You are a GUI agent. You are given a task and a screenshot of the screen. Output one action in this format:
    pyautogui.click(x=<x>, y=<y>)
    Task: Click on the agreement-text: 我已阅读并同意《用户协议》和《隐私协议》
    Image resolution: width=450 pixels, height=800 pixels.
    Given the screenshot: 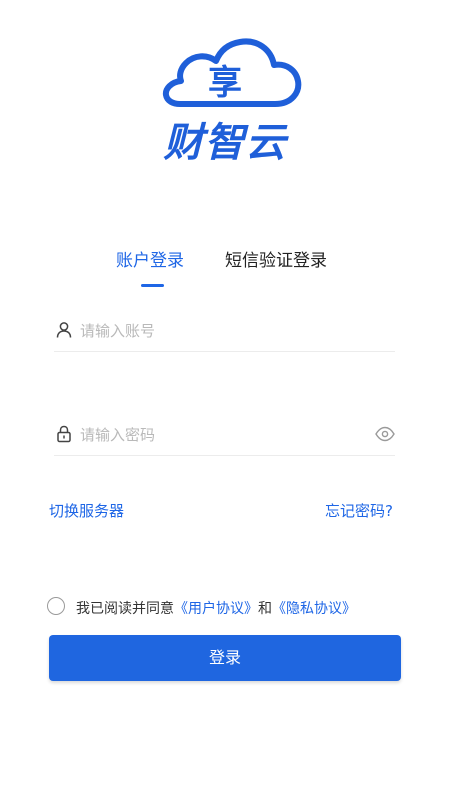 What is the action you would take?
    pyautogui.click(x=216, y=608)
    